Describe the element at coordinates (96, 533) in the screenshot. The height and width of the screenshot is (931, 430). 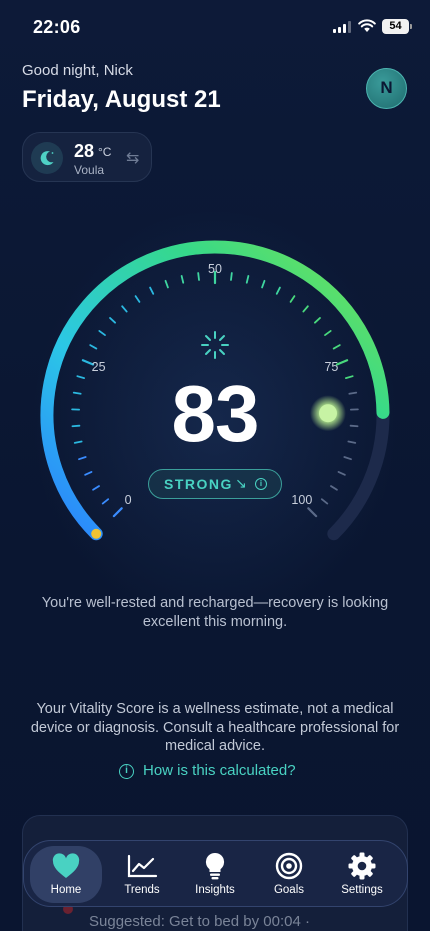
I see `gauge-start-dot` at that location.